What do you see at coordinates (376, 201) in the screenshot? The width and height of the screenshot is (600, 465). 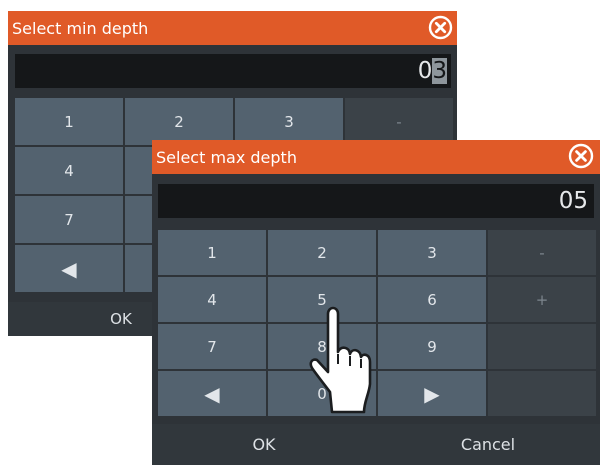 I see `max-depth-value-field: 05` at bounding box center [376, 201].